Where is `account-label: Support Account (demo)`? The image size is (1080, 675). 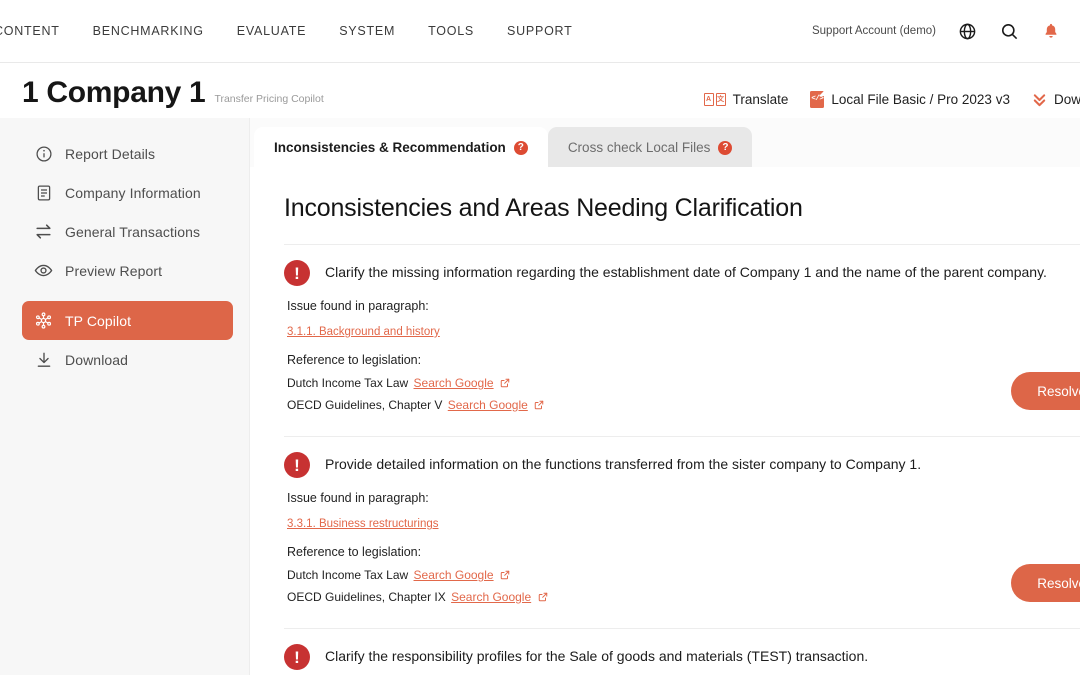
account-label: Support Account (demo) is located at coordinates (873, 31).